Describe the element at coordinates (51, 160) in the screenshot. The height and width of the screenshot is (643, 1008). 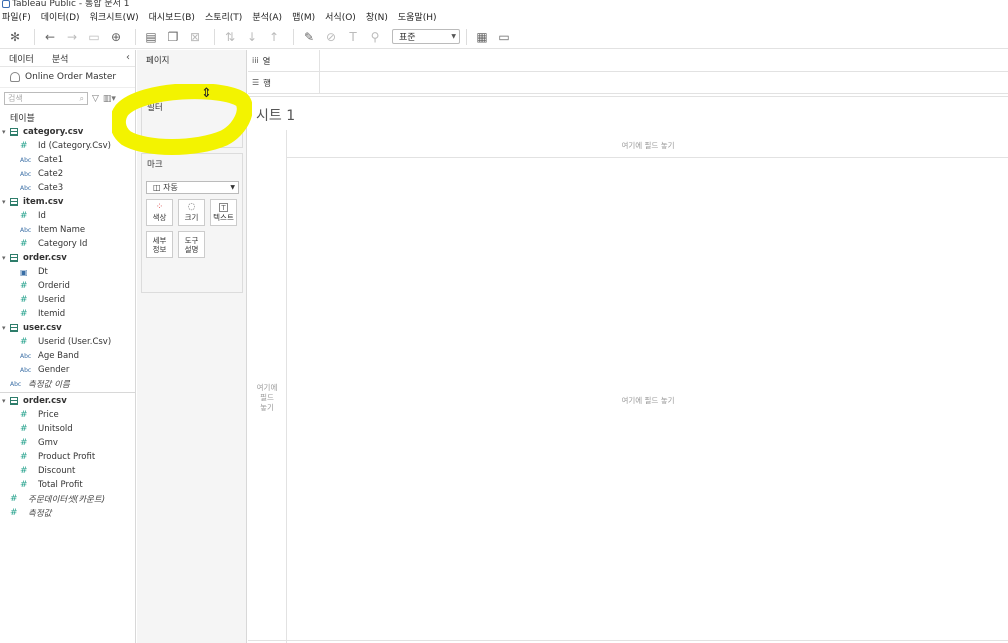
I see `field-name: Cate1` at that location.